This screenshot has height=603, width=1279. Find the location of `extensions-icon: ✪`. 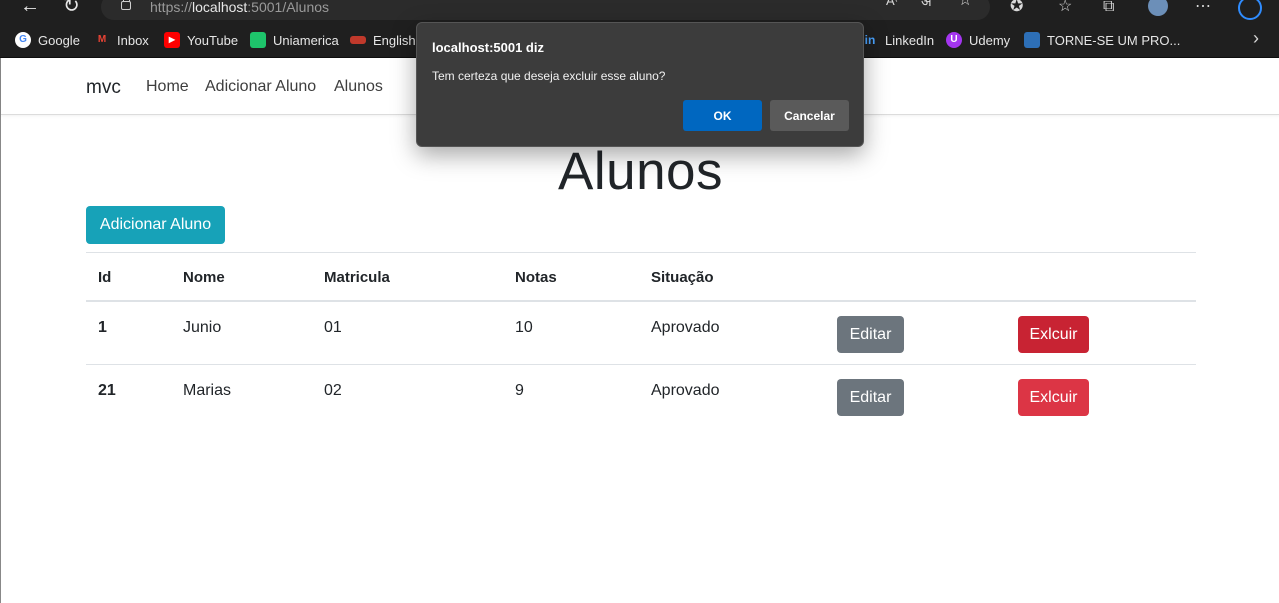

extensions-icon: ✪ is located at coordinates (1016, 8).